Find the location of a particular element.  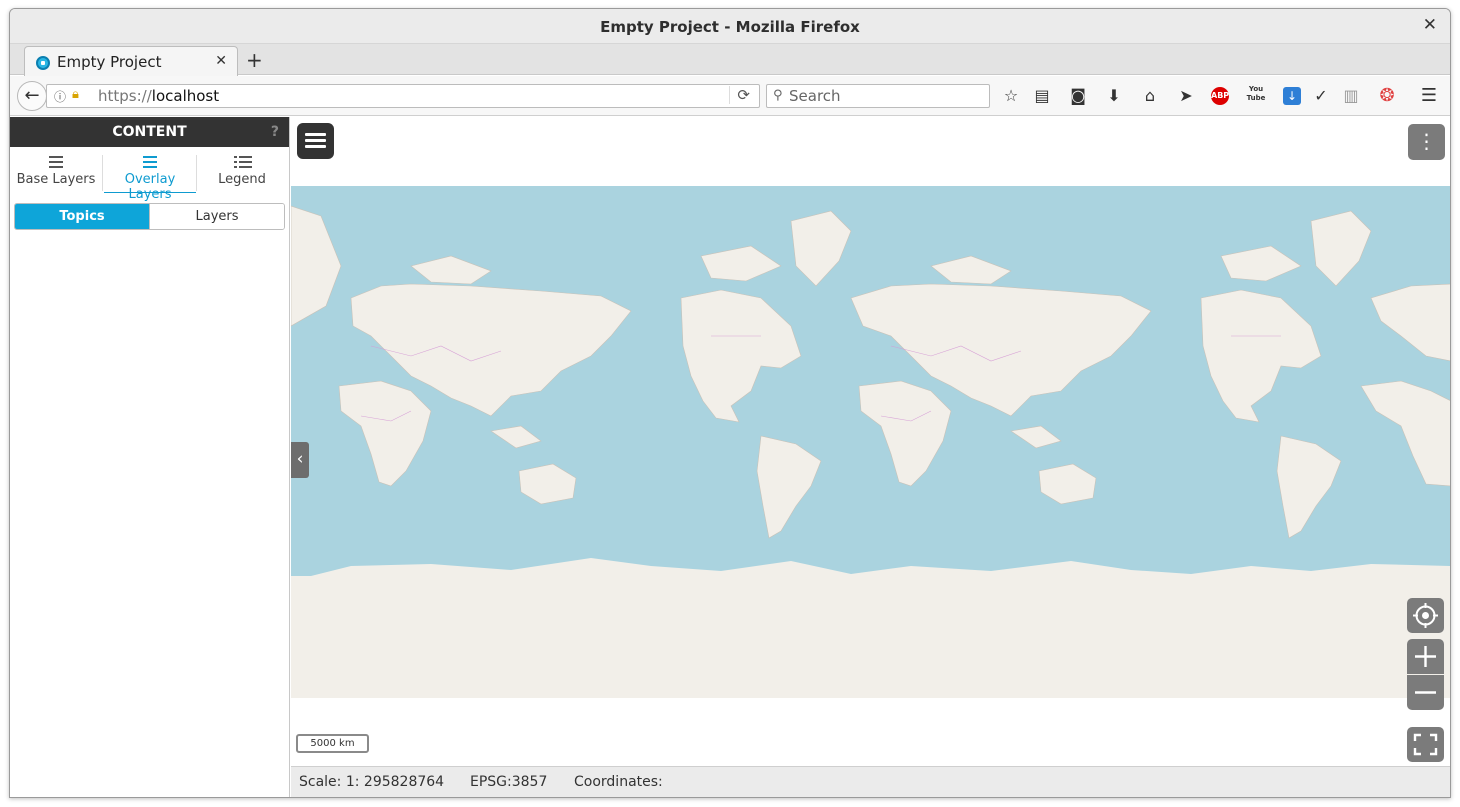

tab-base-layers: Base Layers is located at coordinates (56, 172).